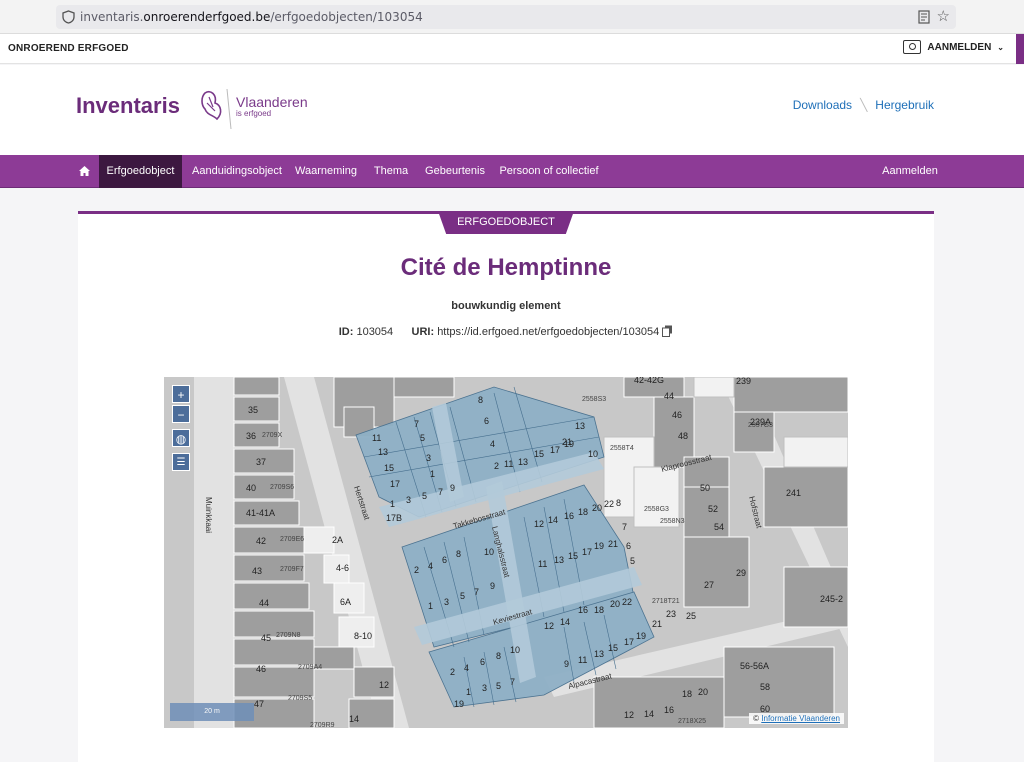 The image size is (1024, 762). Describe the element at coordinates (375, 332) in the screenshot. I see `id-value: 103054` at that location.